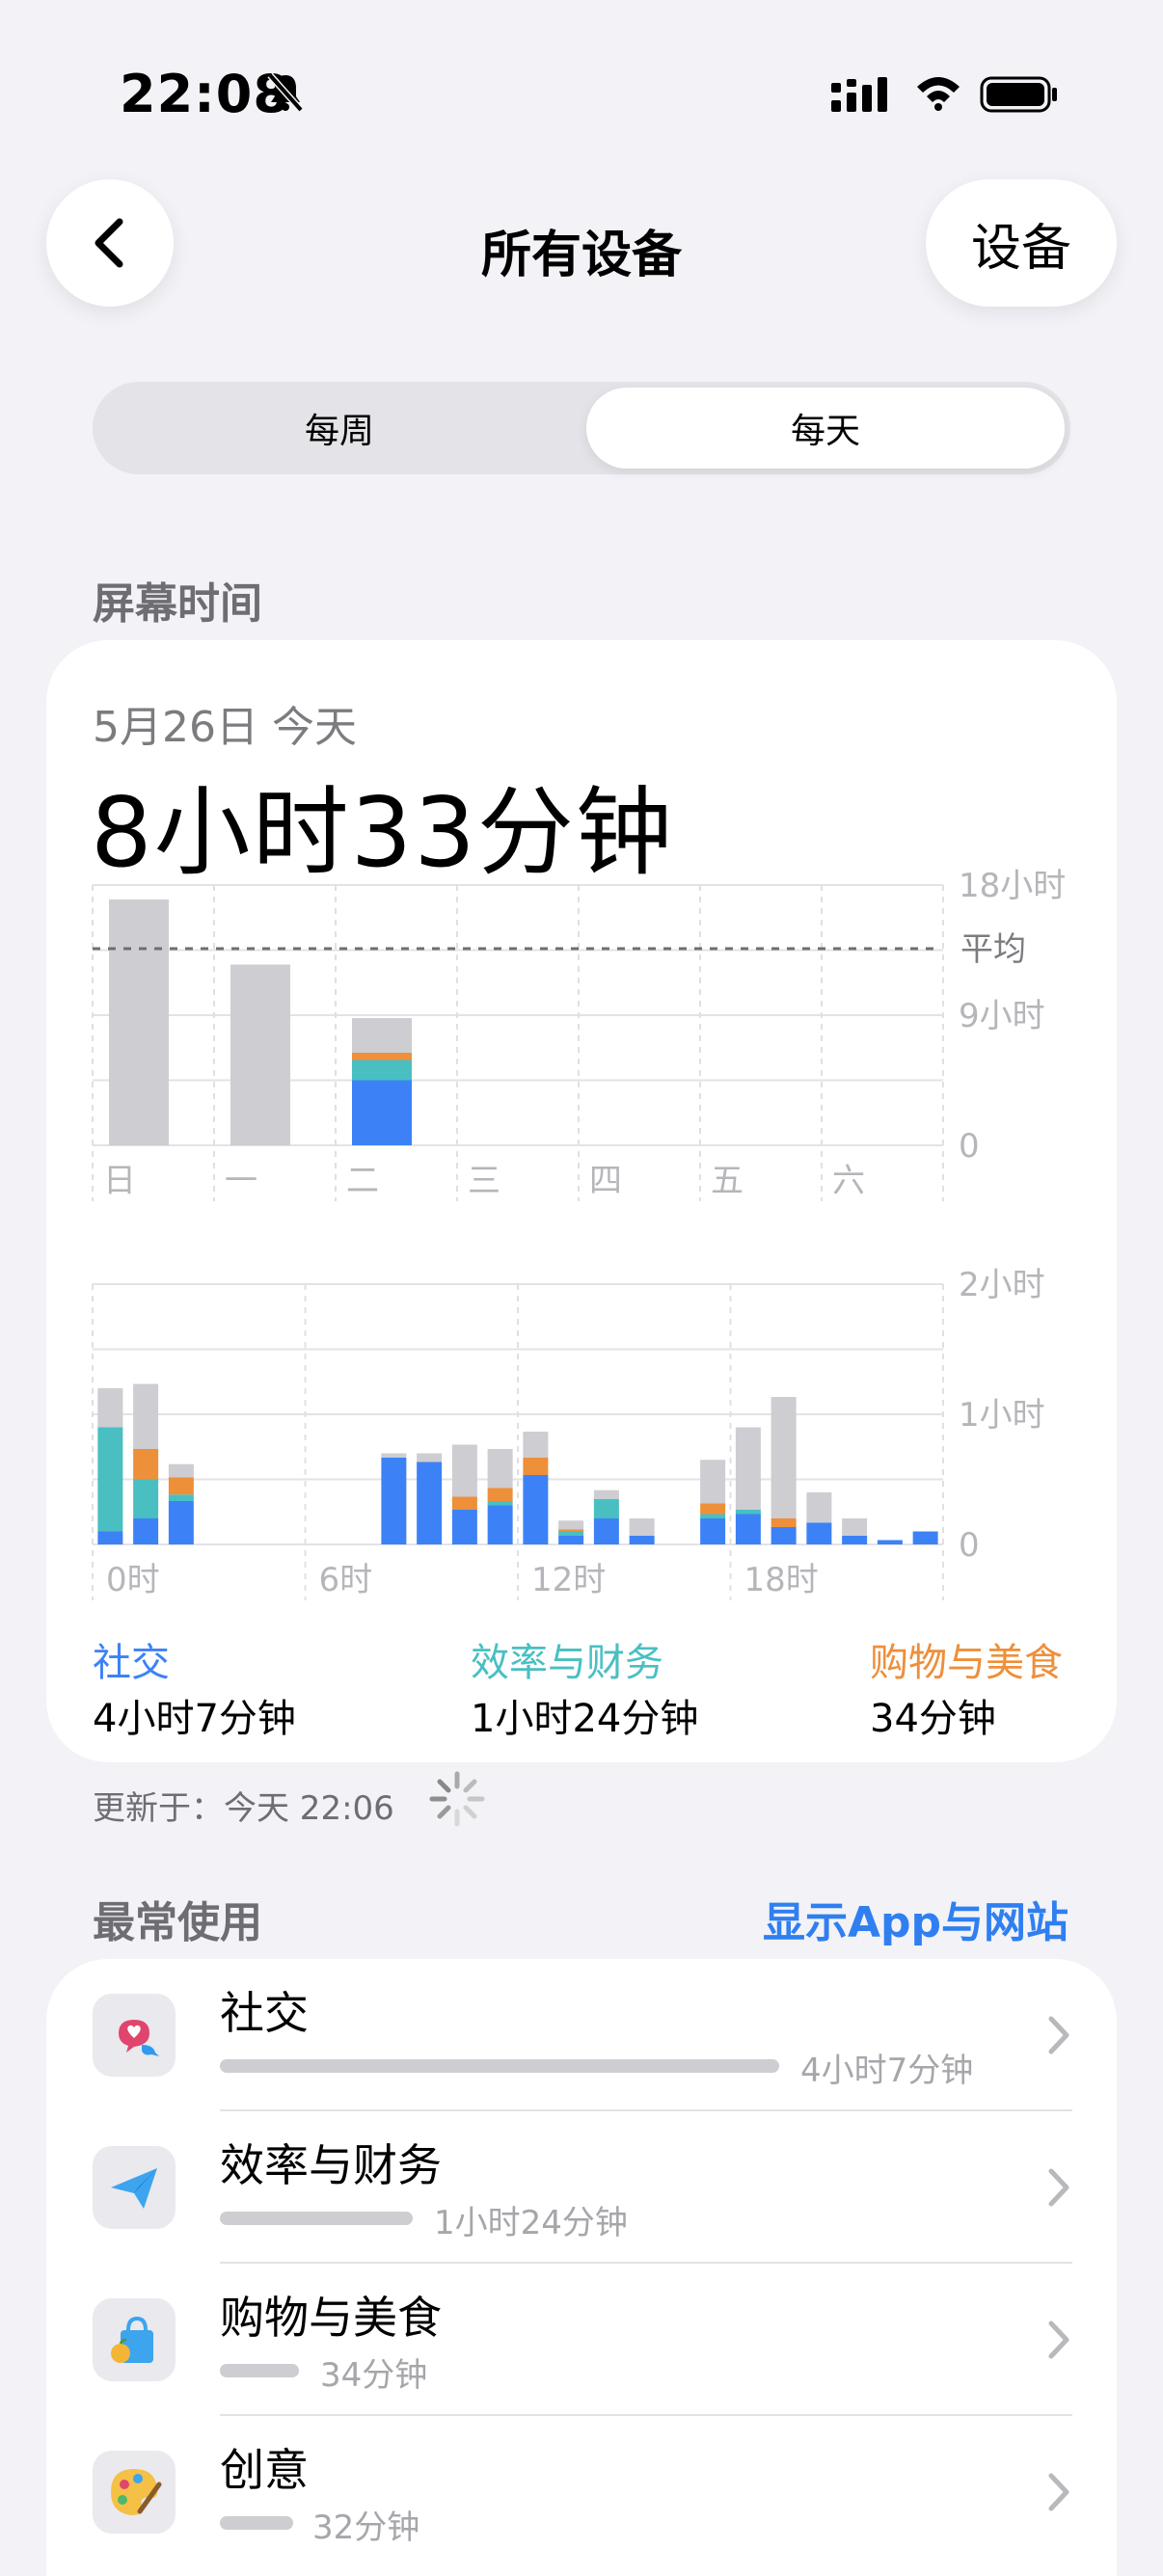  What do you see at coordinates (205, 94) in the screenshot?
I see `status-time: 22:08` at bounding box center [205, 94].